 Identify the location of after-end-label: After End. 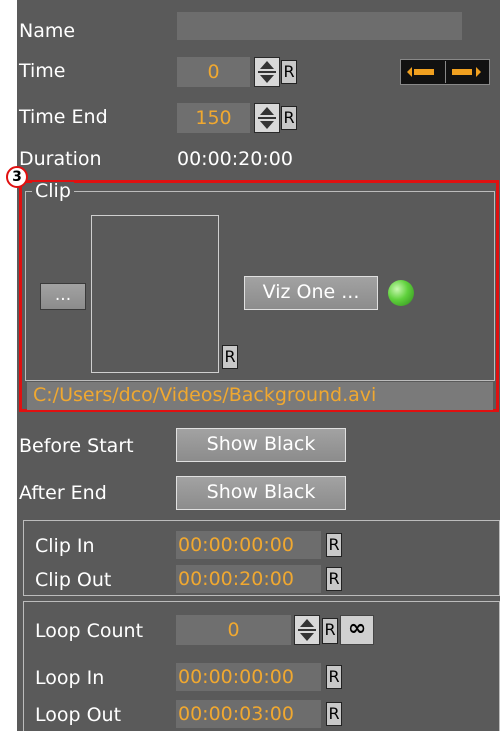
(63, 493).